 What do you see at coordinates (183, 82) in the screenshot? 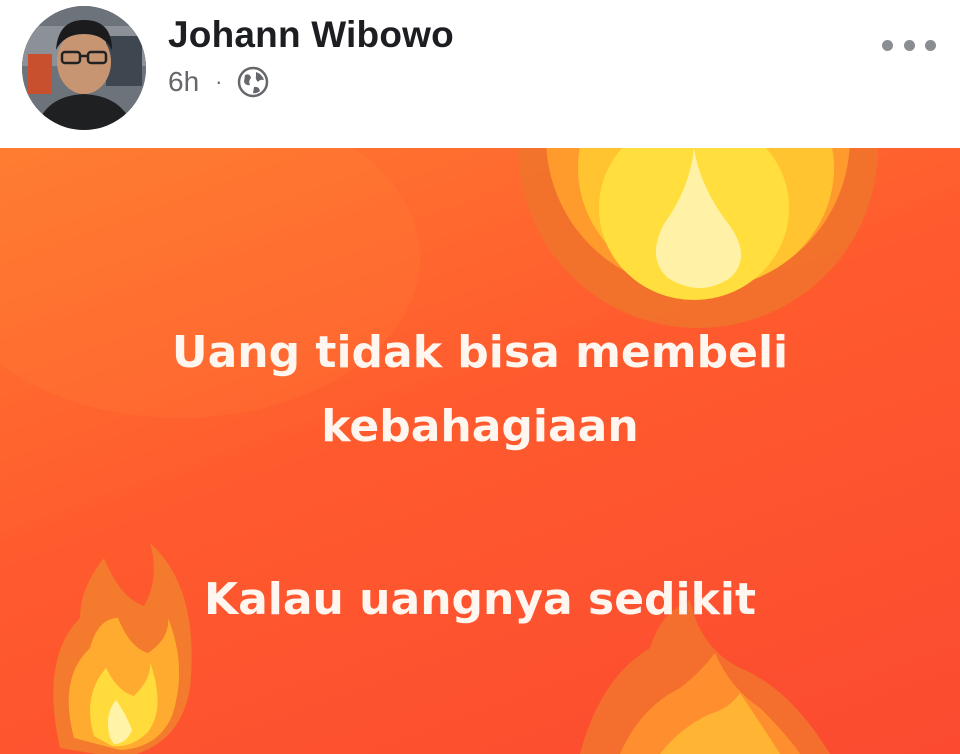
I see `post-timestamp: 6h` at bounding box center [183, 82].